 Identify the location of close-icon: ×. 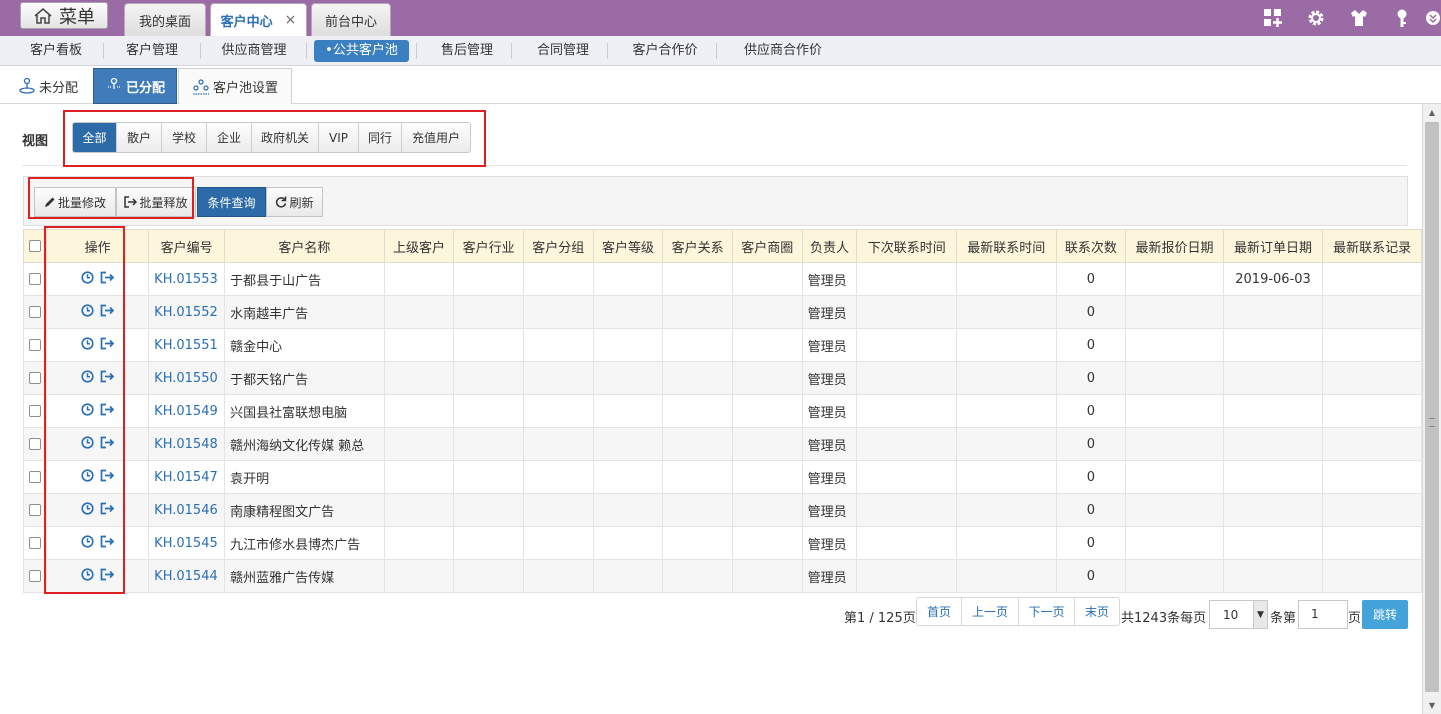
(291, 20).